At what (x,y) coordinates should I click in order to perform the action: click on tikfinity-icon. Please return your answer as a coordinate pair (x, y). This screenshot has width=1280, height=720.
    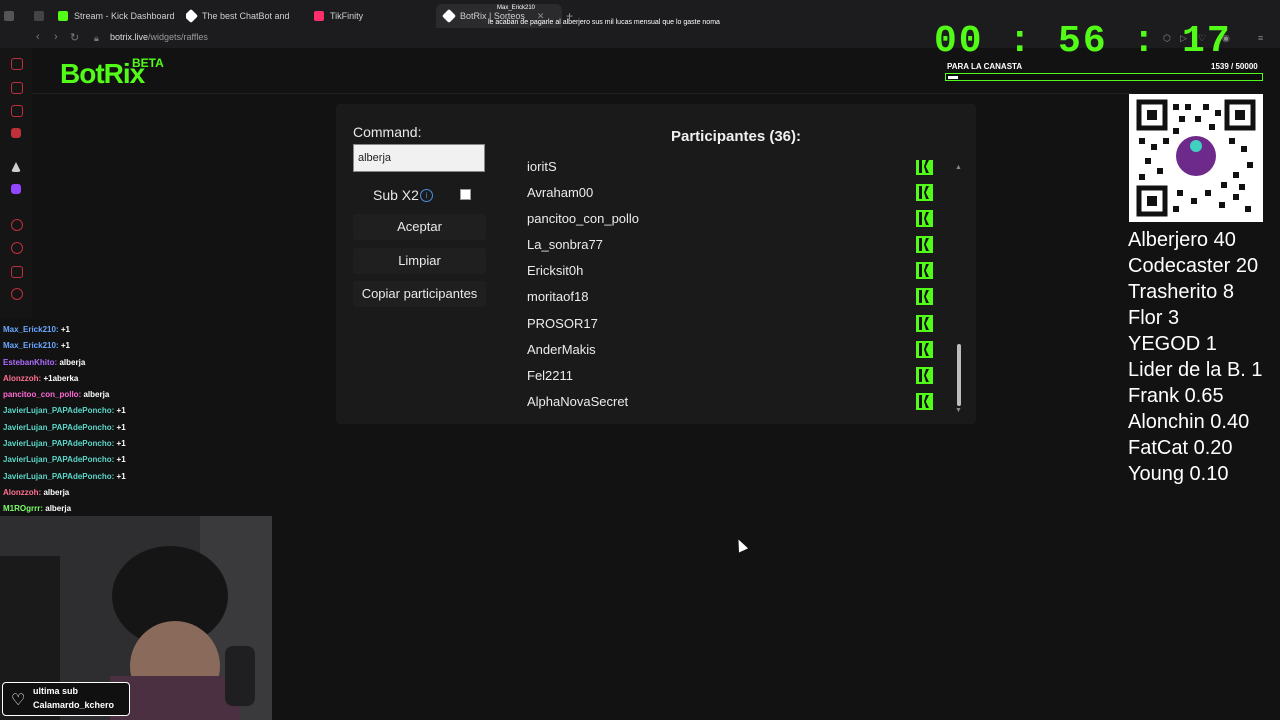
    Looking at the image, I should click on (319, 16).